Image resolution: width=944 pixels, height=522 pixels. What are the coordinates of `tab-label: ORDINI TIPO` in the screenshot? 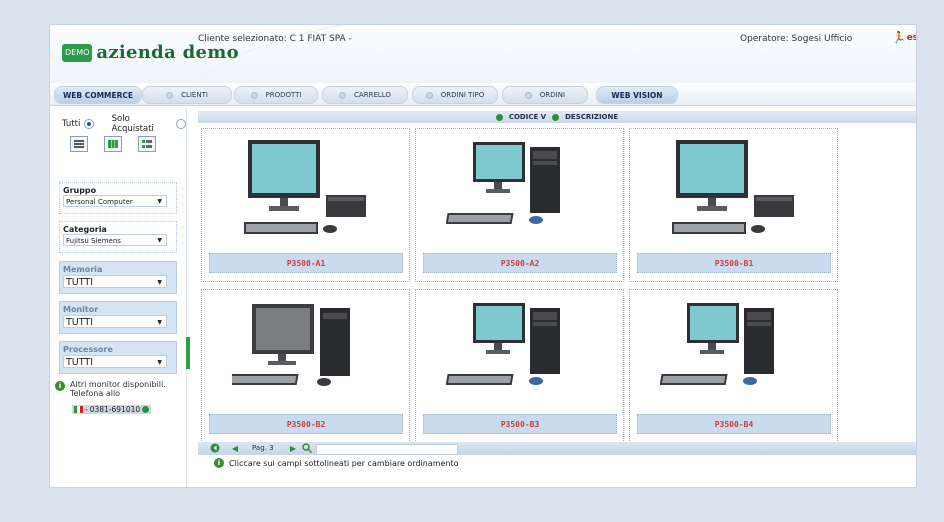 It's located at (462, 95).